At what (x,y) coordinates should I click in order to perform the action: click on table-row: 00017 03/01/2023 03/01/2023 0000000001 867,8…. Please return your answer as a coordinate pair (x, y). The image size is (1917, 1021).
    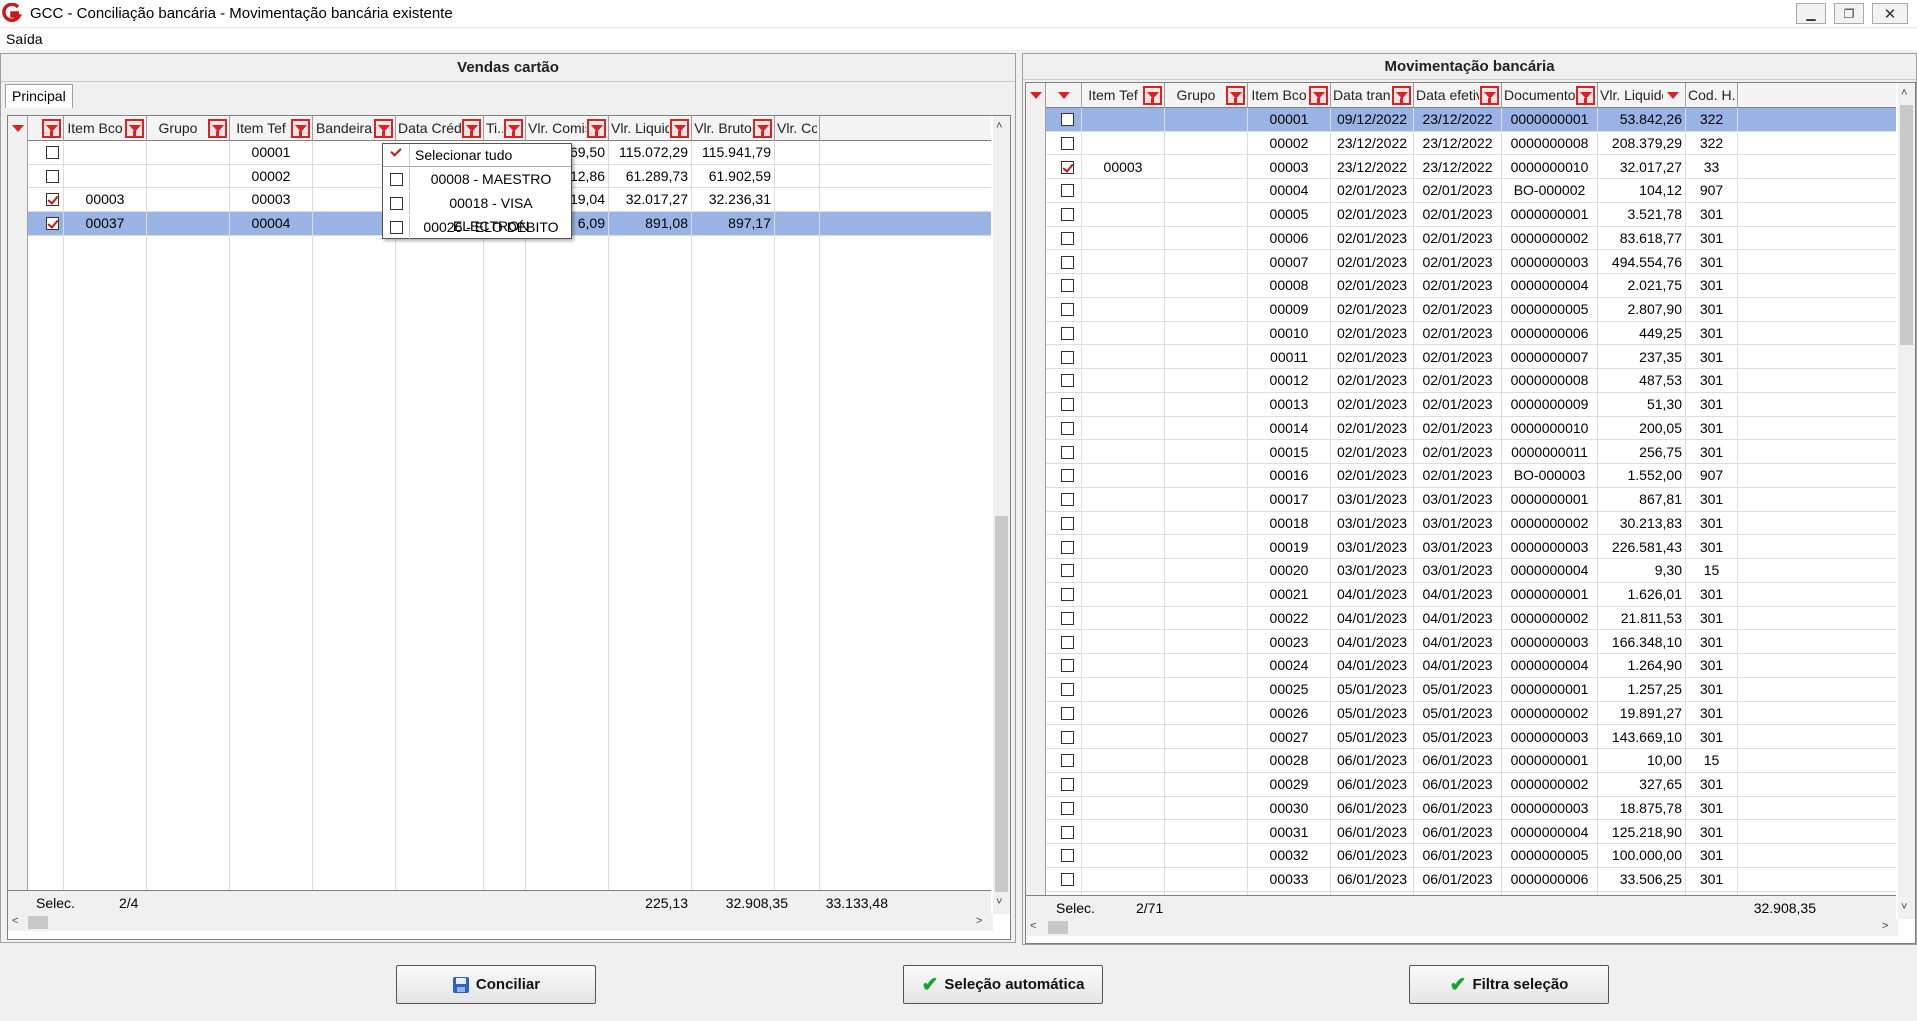
    Looking at the image, I should click on (1461, 500).